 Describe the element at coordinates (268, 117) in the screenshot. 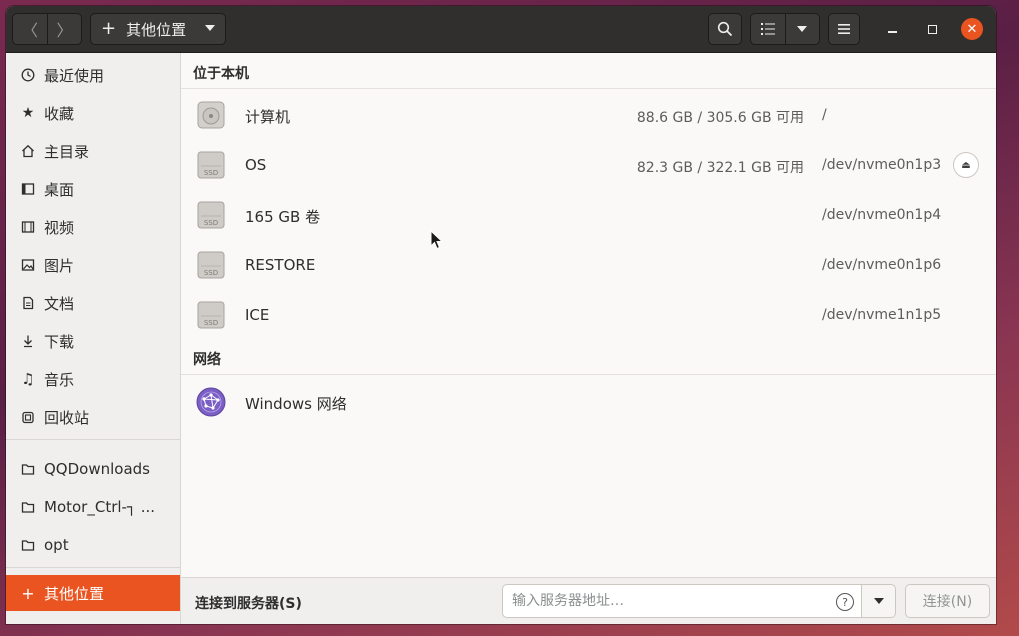

I see `drive-name: 计算机` at that location.